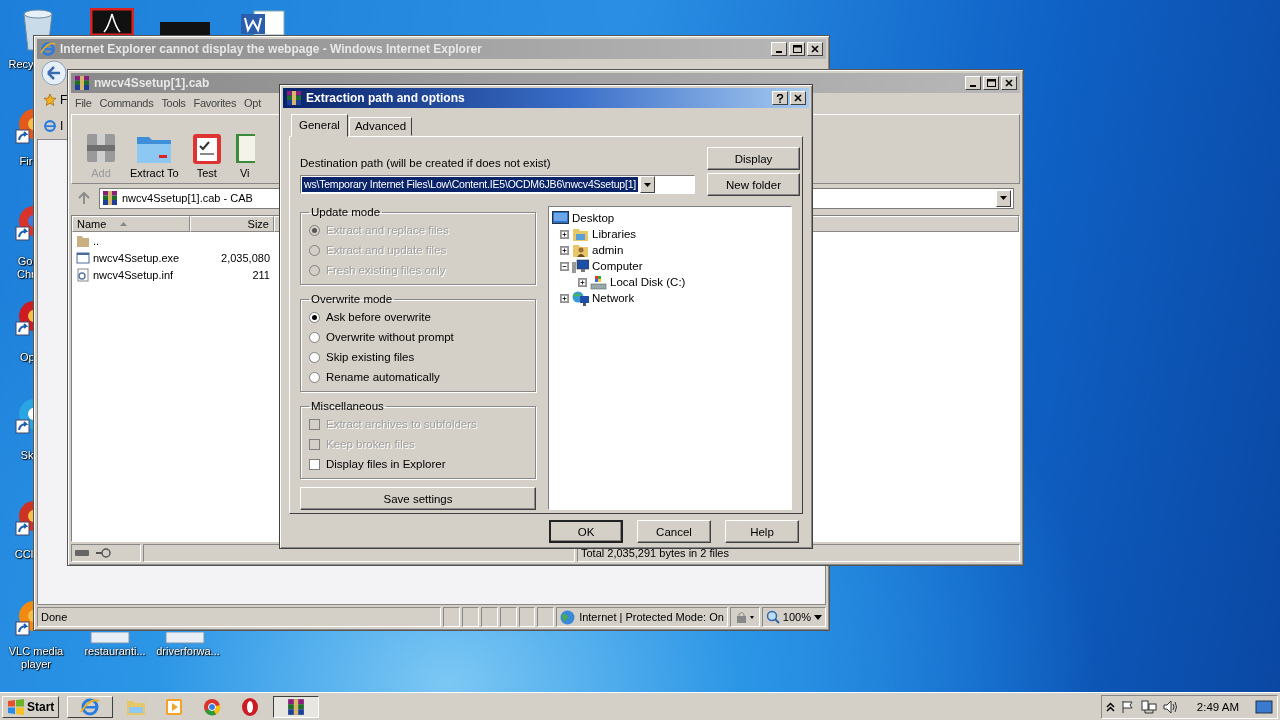 The height and width of the screenshot is (720, 1280). What do you see at coordinates (772, 617) in the screenshot?
I see `zoom-icon` at bounding box center [772, 617].